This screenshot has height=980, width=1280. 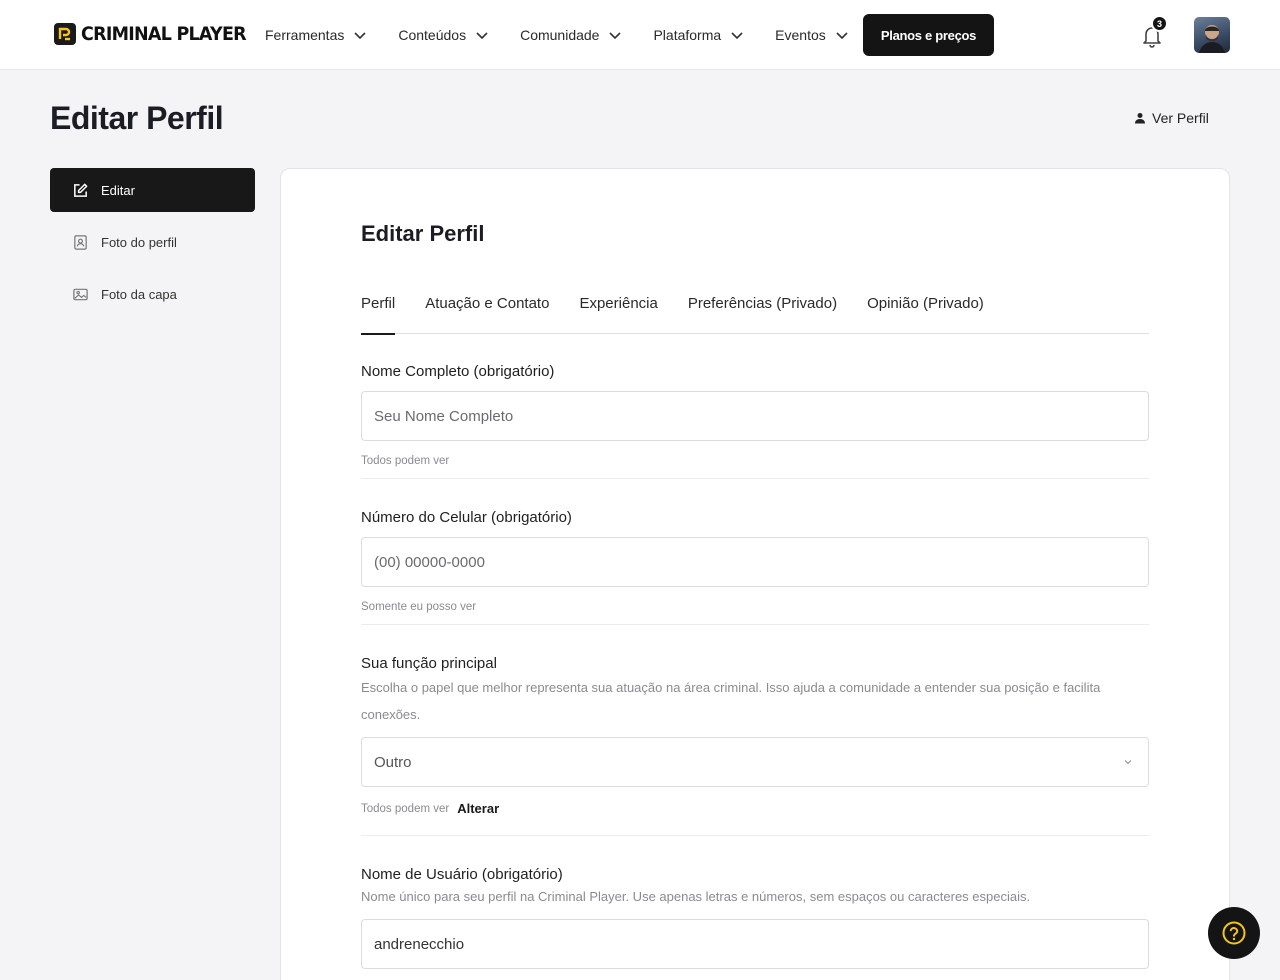 What do you see at coordinates (928, 35) in the screenshot?
I see `plans-pricing-button: Planos e preços` at bounding box center [928, 35].